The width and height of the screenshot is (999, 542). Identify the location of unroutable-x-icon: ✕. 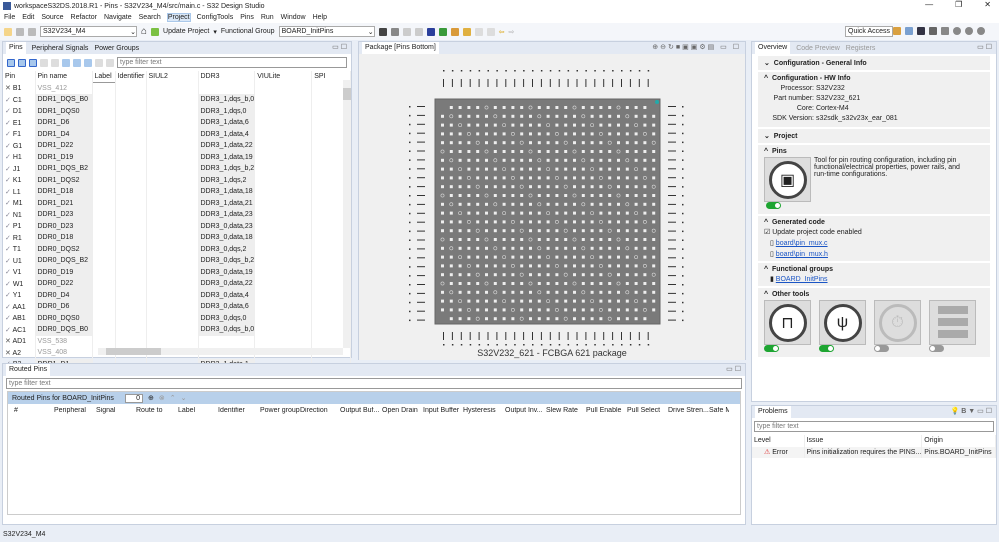
(8, 341).